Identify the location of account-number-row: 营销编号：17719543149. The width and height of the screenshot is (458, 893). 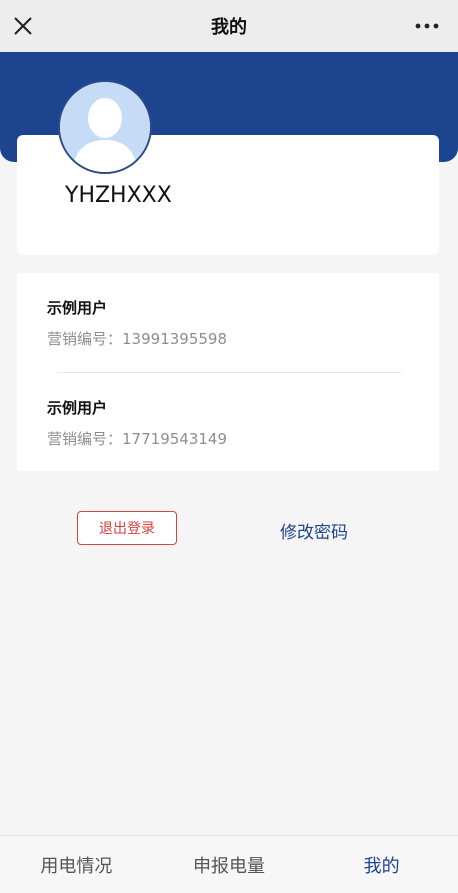
(137, 438).